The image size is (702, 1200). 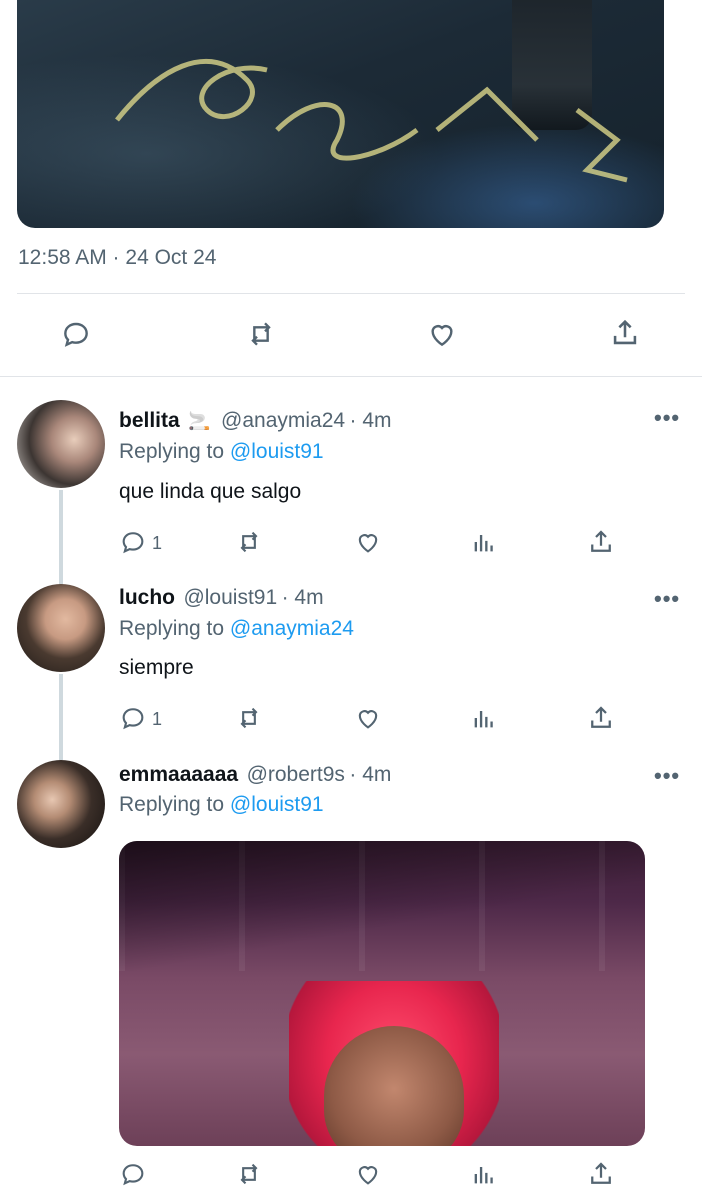 I want to click on section-divider, so click(x=351, y=376).